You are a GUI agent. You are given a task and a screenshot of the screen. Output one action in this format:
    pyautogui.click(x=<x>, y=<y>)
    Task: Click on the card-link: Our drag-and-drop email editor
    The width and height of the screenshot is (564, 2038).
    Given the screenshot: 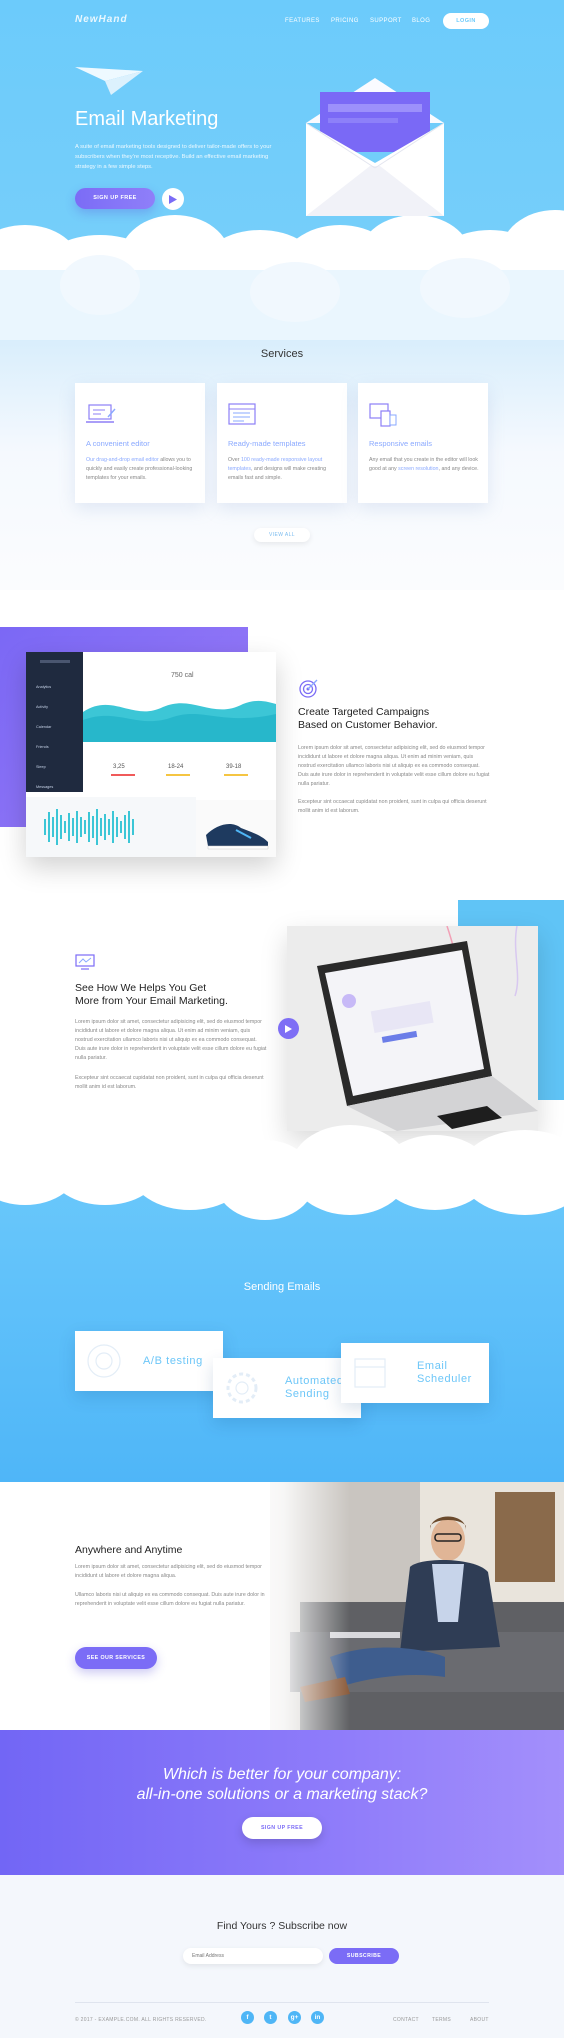 What is the action you would take?
    pyautogui.click(x=122, y=460)
    